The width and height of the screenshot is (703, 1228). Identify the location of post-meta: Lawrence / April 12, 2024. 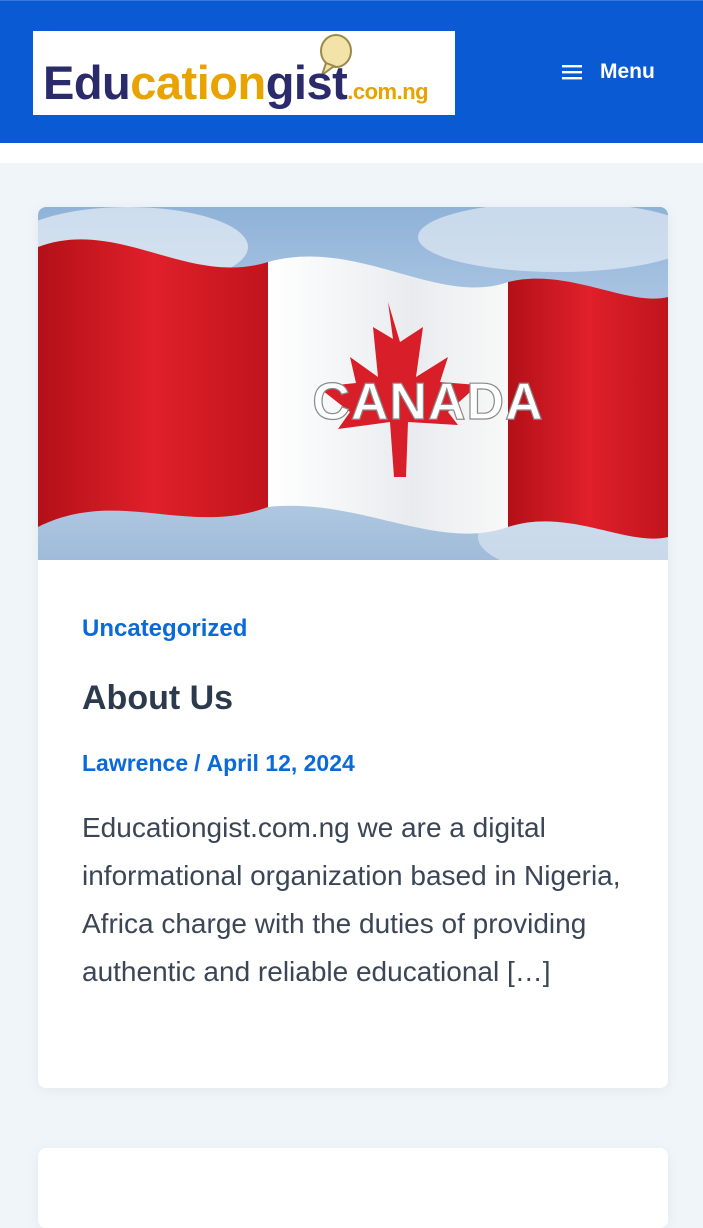
(218, 763).